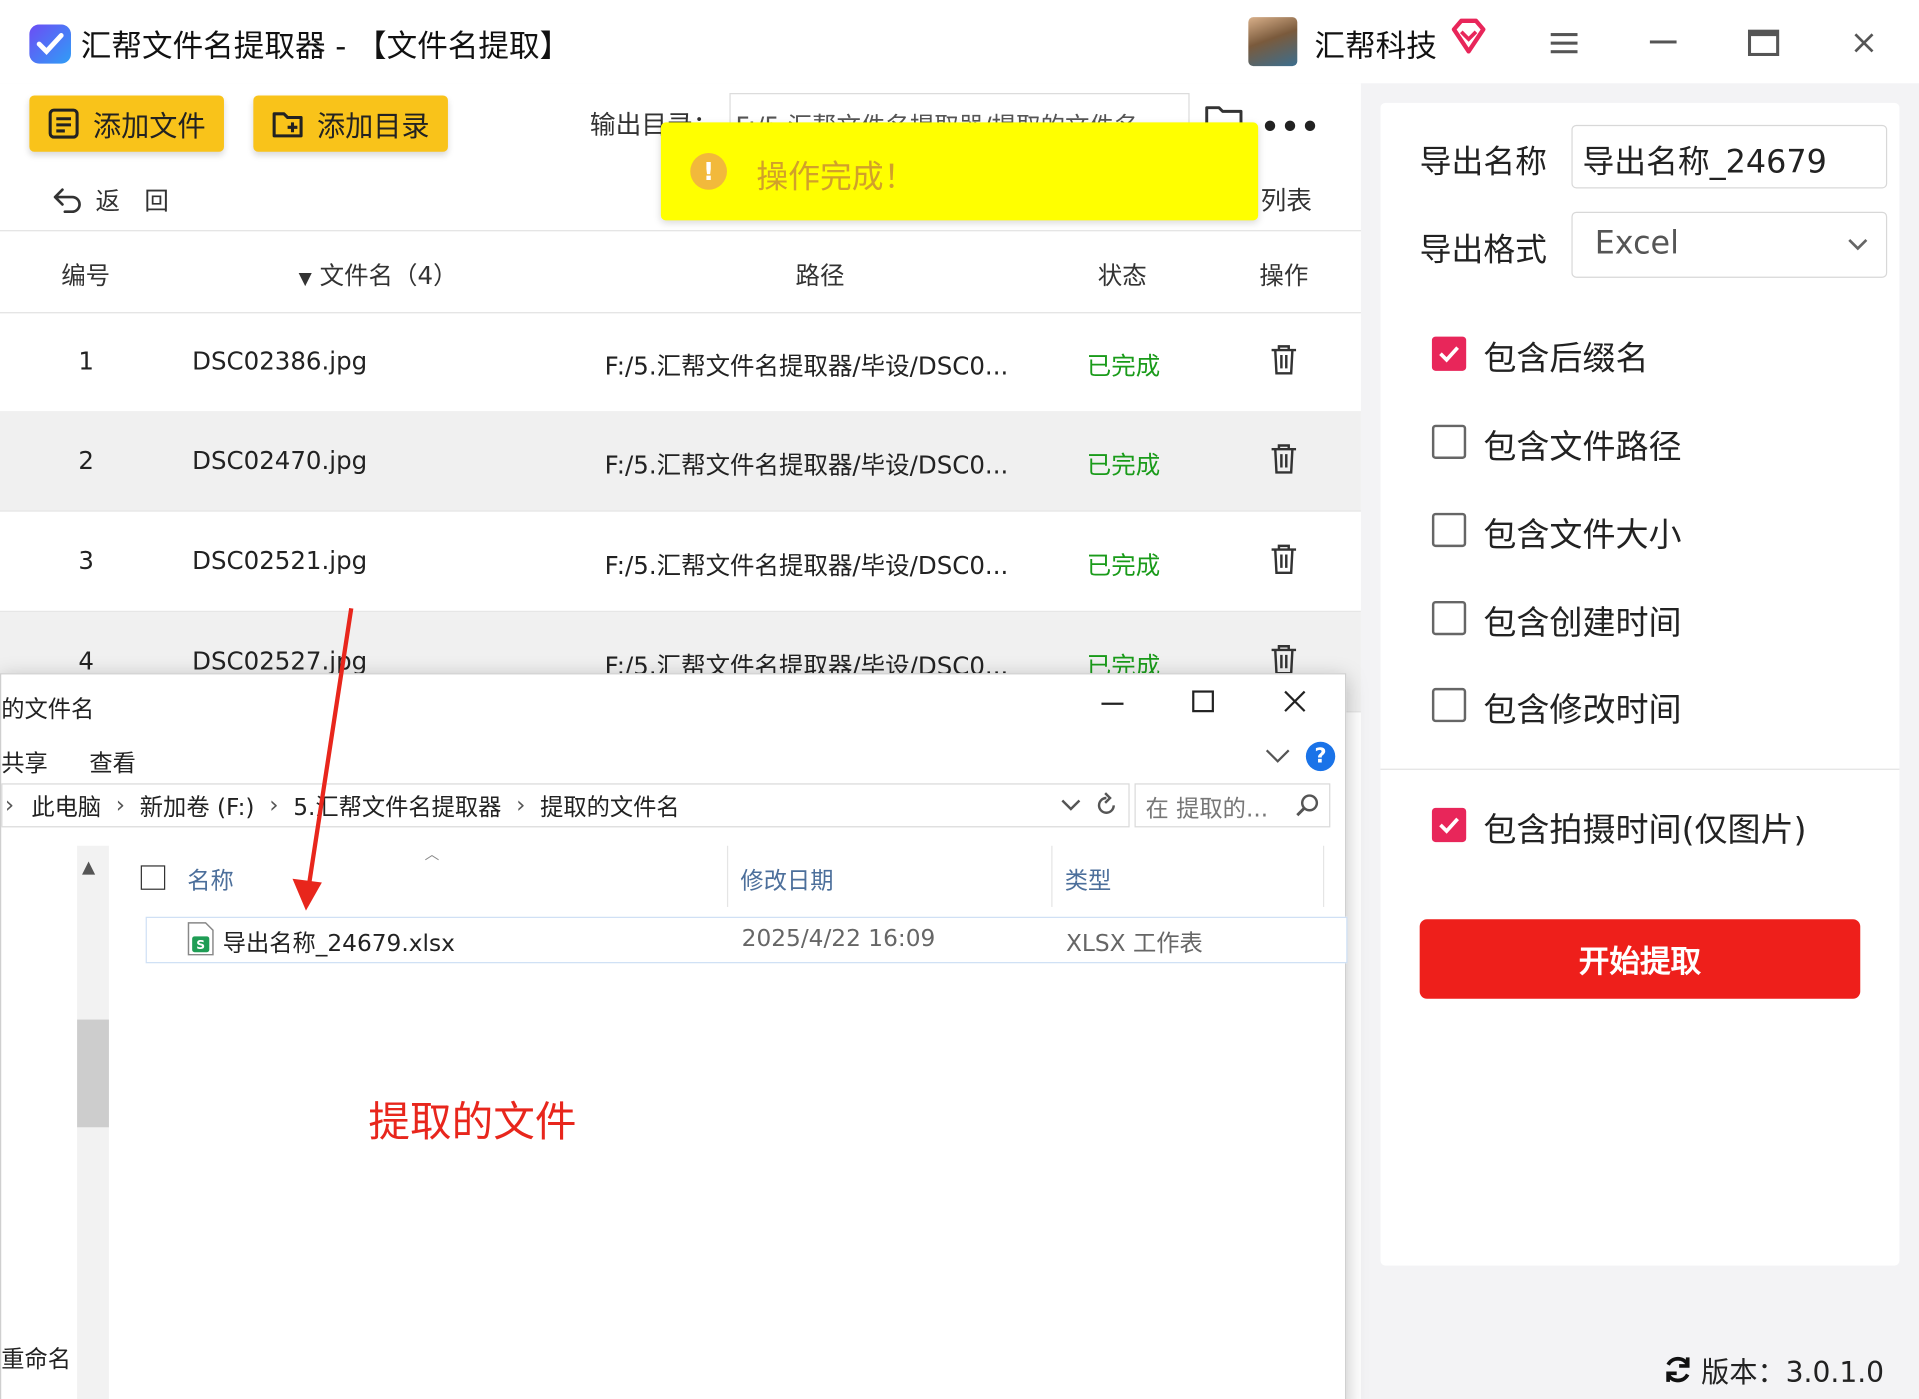 Image resolution: width=1919 pixels, height=1399 pixels. Describe the element at coordinates (1582, 447) in the screenshot. I see `option-path-label: 包含文件路径` at that location.